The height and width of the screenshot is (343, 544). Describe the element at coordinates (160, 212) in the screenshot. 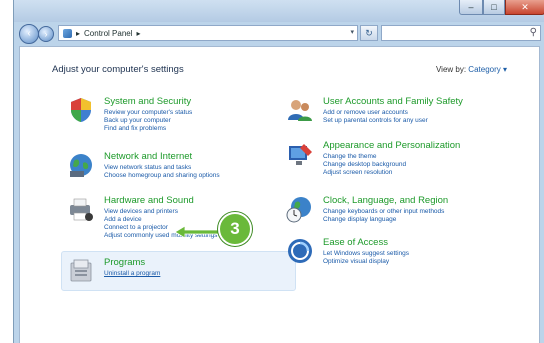

I see `category-link: View devices and printers` at that location.